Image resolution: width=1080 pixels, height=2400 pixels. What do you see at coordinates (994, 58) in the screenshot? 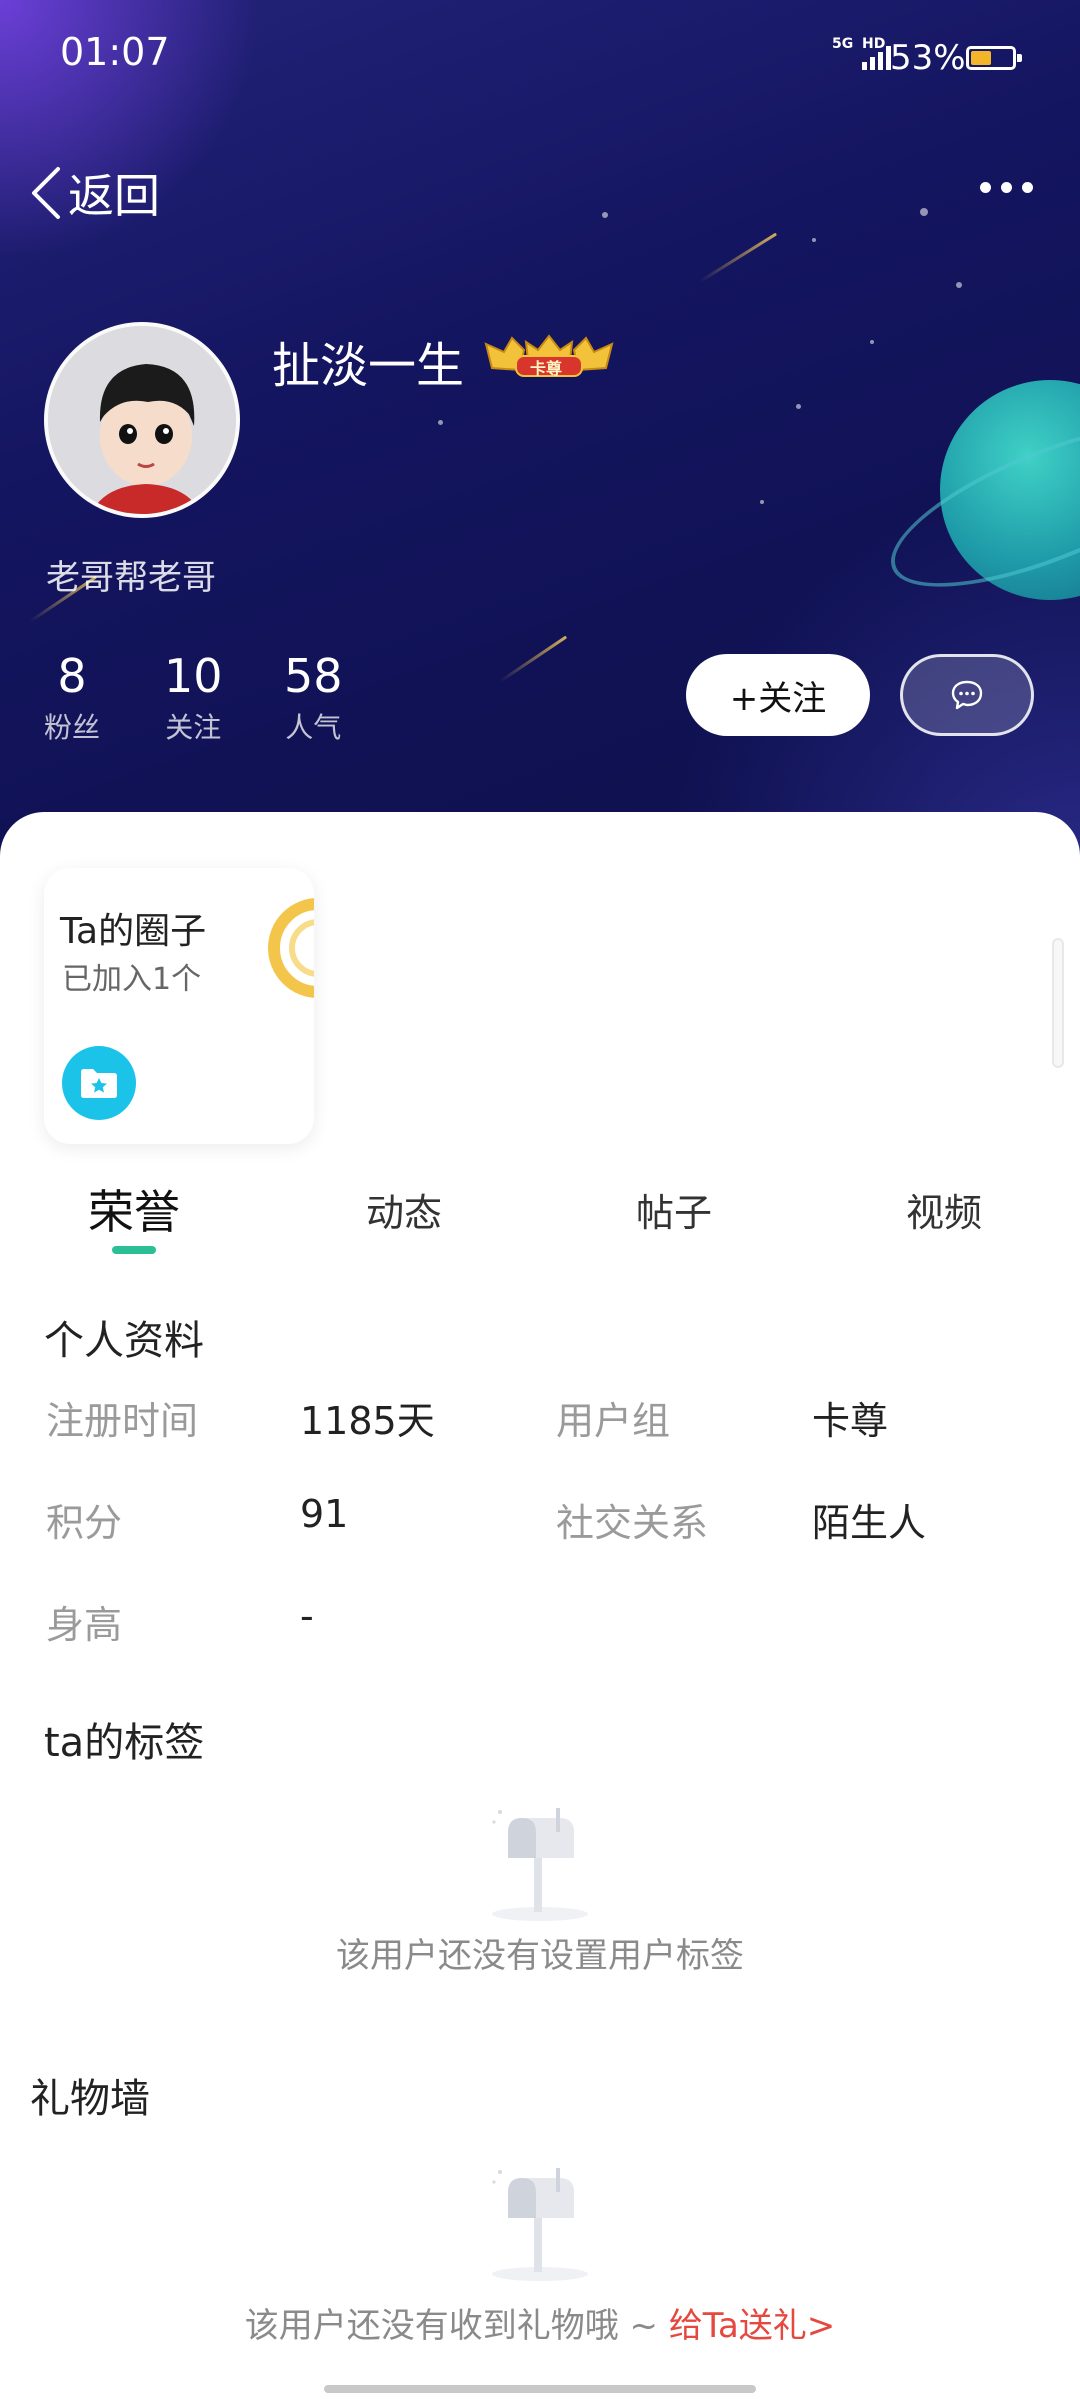
I see `battery-icon` at bounding box center [994, 58].